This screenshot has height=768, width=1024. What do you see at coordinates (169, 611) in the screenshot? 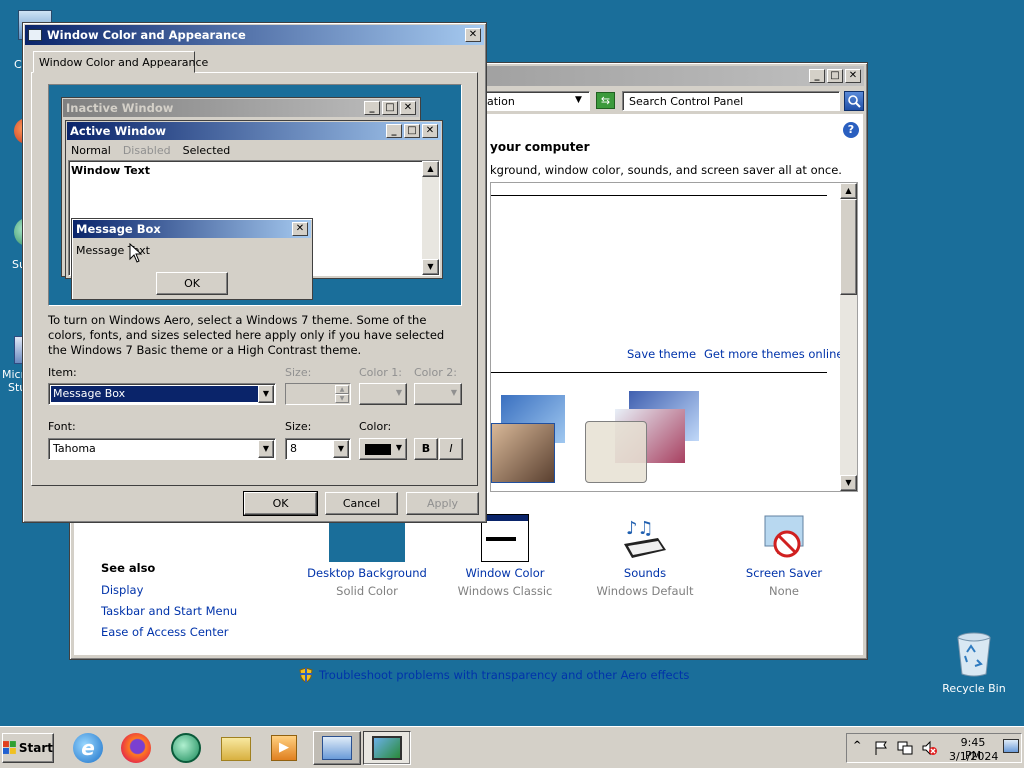
I see `see-also-taskbar-link: Taskbar and Start Menu` at bounding box center [169, 611].